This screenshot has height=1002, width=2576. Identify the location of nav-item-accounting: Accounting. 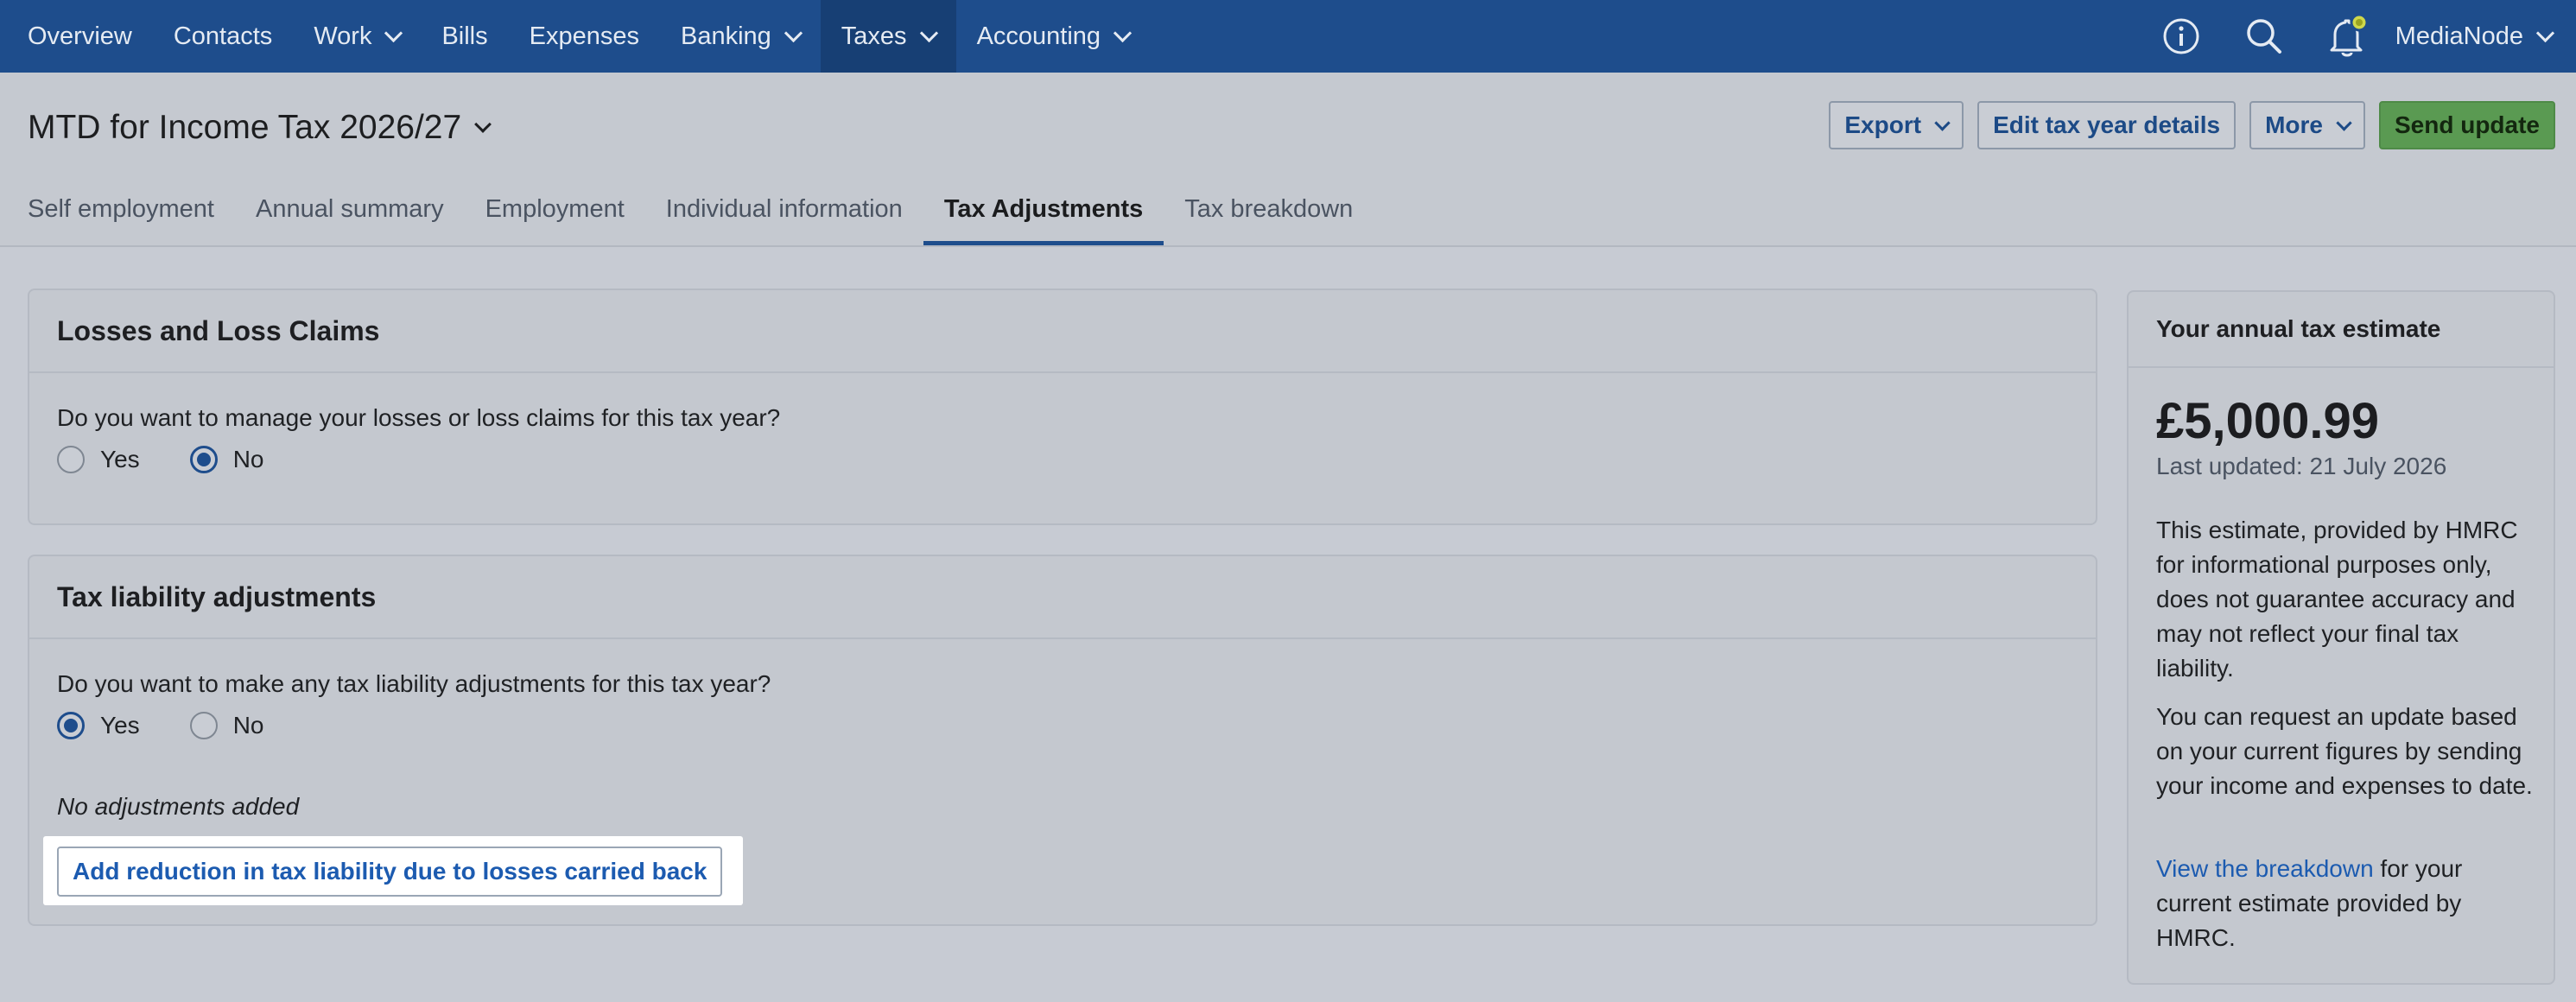
(1053, 36).